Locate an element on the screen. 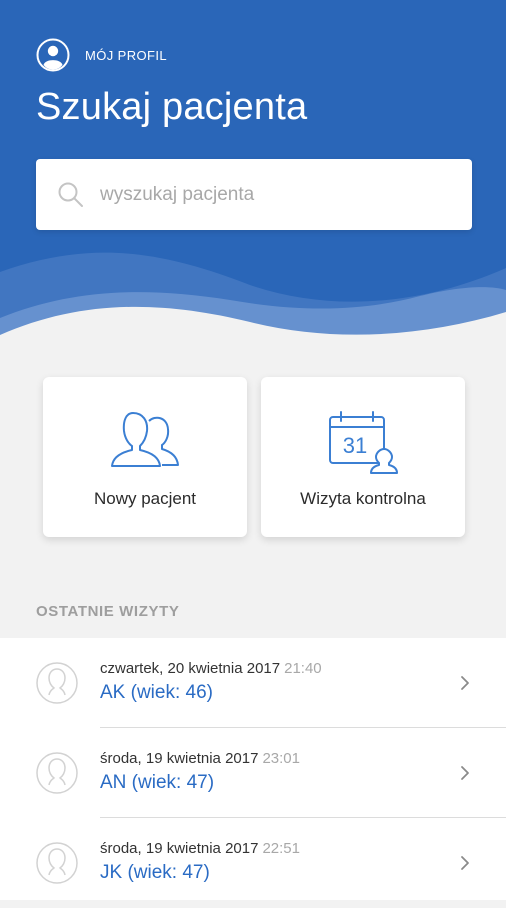 Image resolution: width=506 pixels, height=908 pixels. search-box is located at coordinates (254, 194).